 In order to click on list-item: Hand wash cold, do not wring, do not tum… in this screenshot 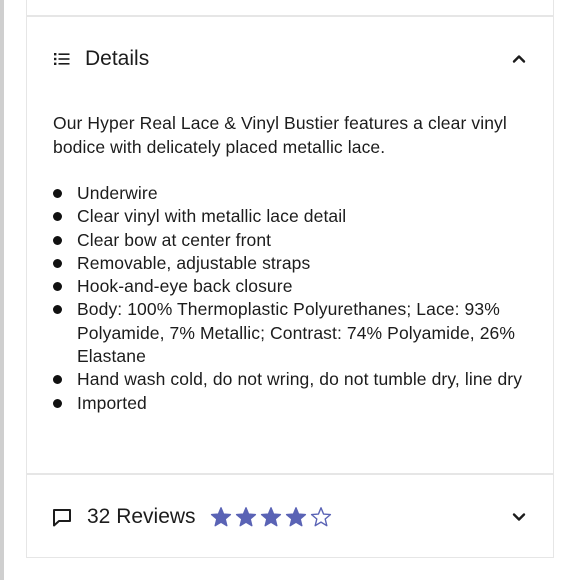, I will do `click(292, 379)`.